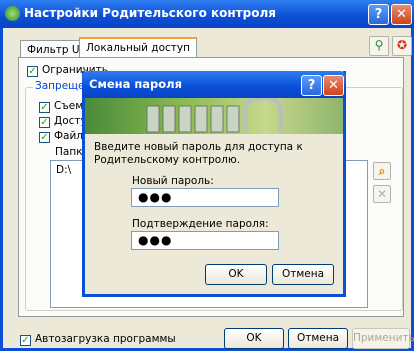 This screenshot has width=414, height=351. I want to click on autoload-label: Автозагрузка программы, so click(105, 339).